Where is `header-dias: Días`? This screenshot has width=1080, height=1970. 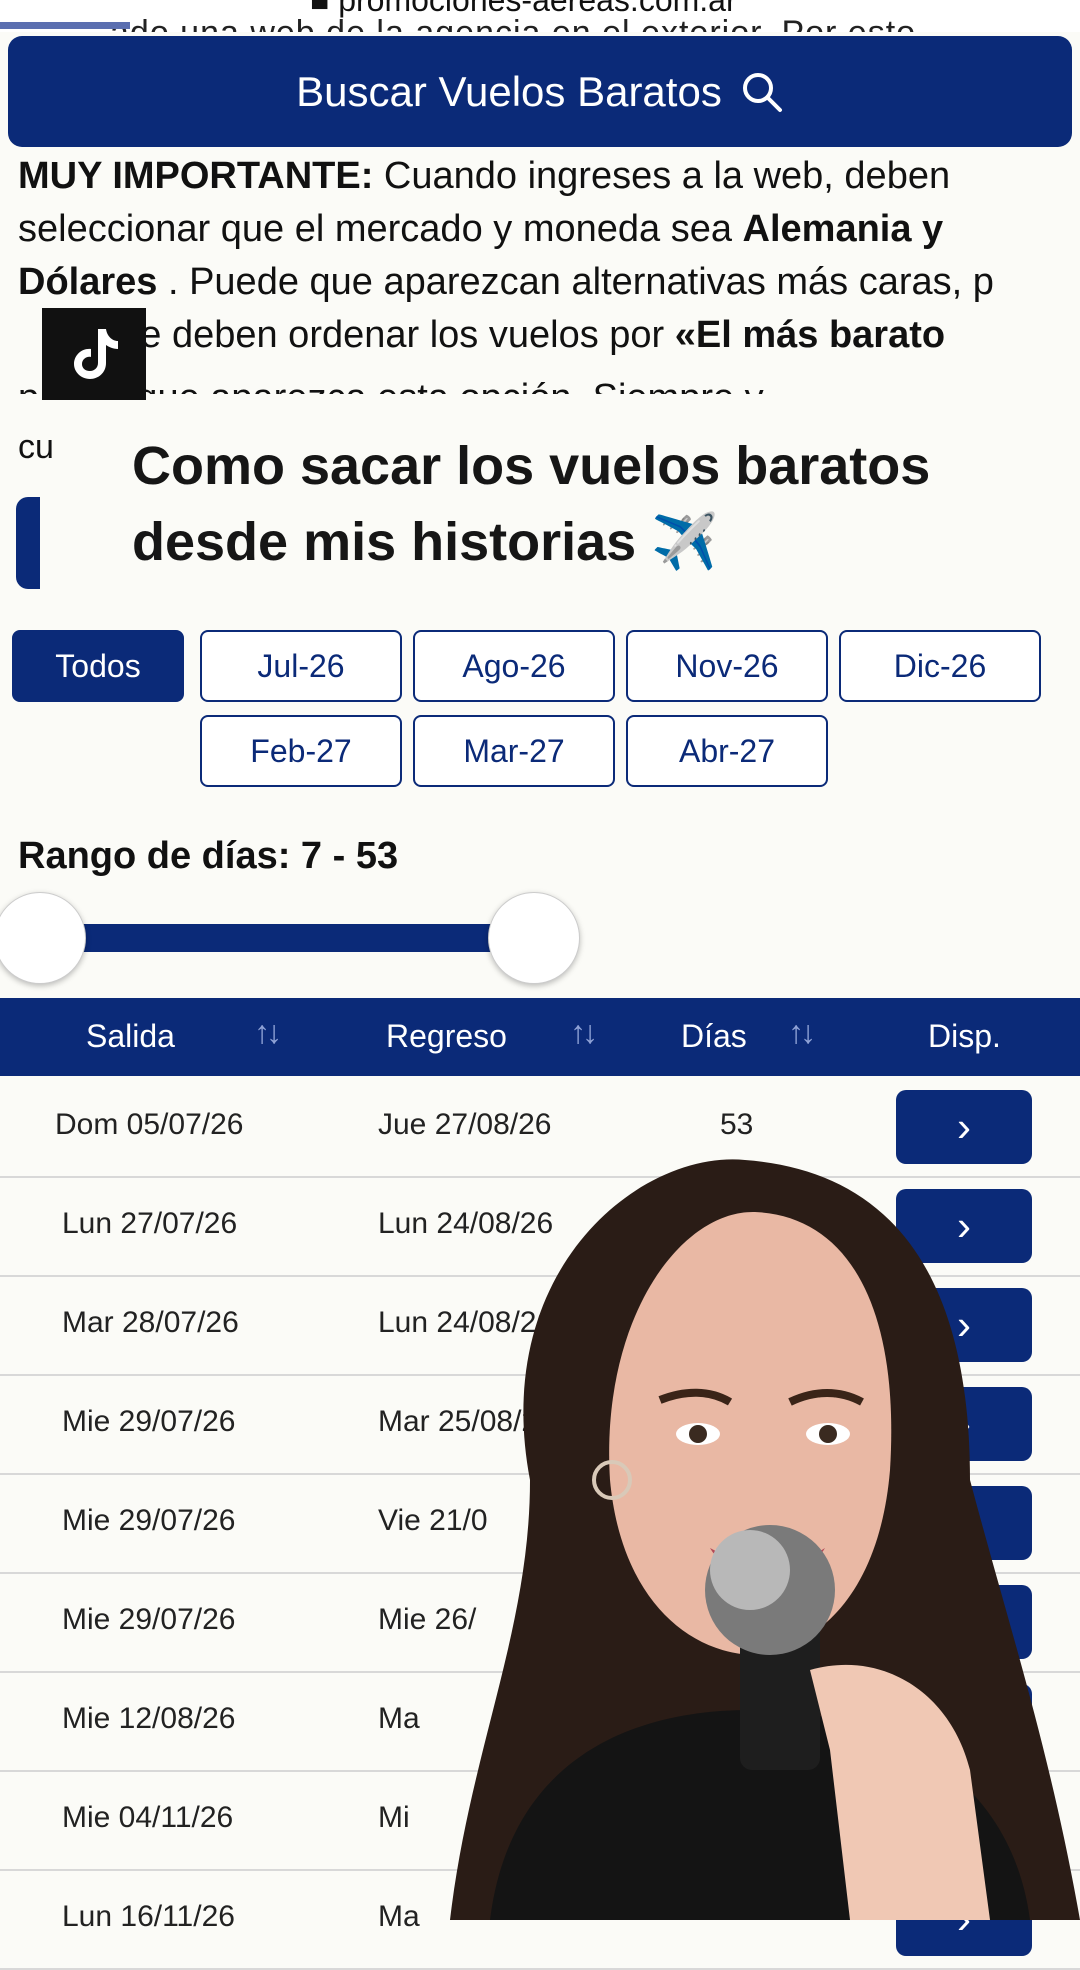
header-dias: Días is located at coordinates (714, 1036).